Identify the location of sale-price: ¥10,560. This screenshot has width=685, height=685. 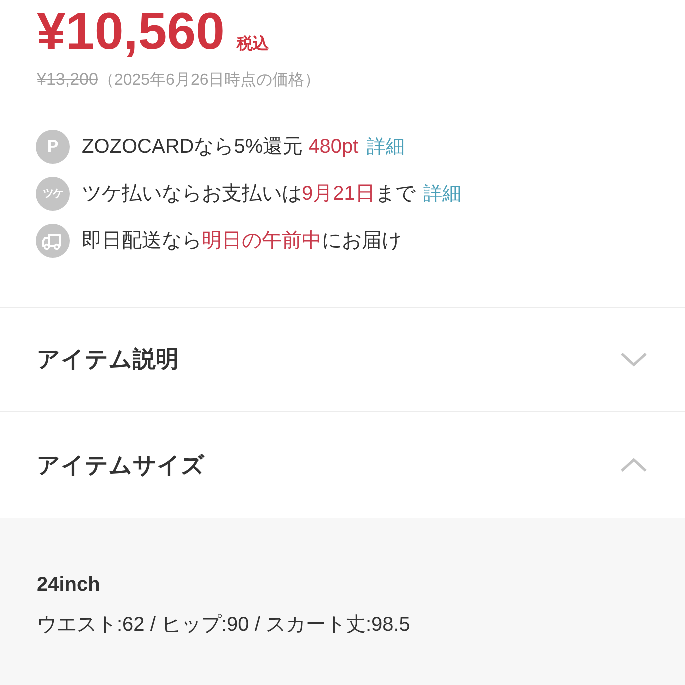
(131, 32).